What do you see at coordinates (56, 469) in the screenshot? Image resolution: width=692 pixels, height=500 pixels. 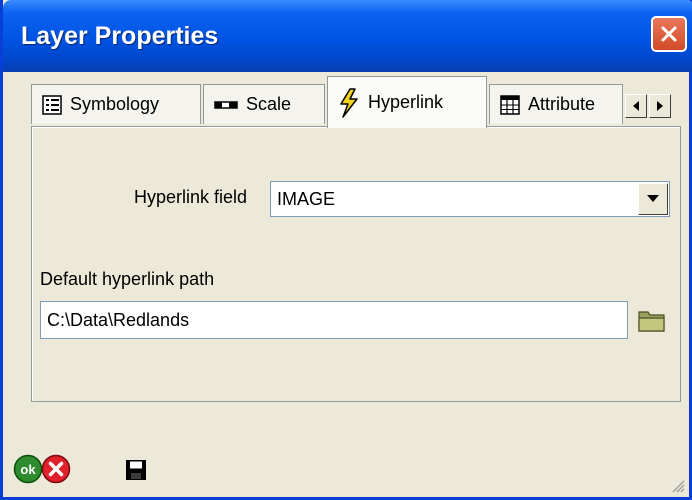 I see `cancel-icon` at bounding box center [56, 469].